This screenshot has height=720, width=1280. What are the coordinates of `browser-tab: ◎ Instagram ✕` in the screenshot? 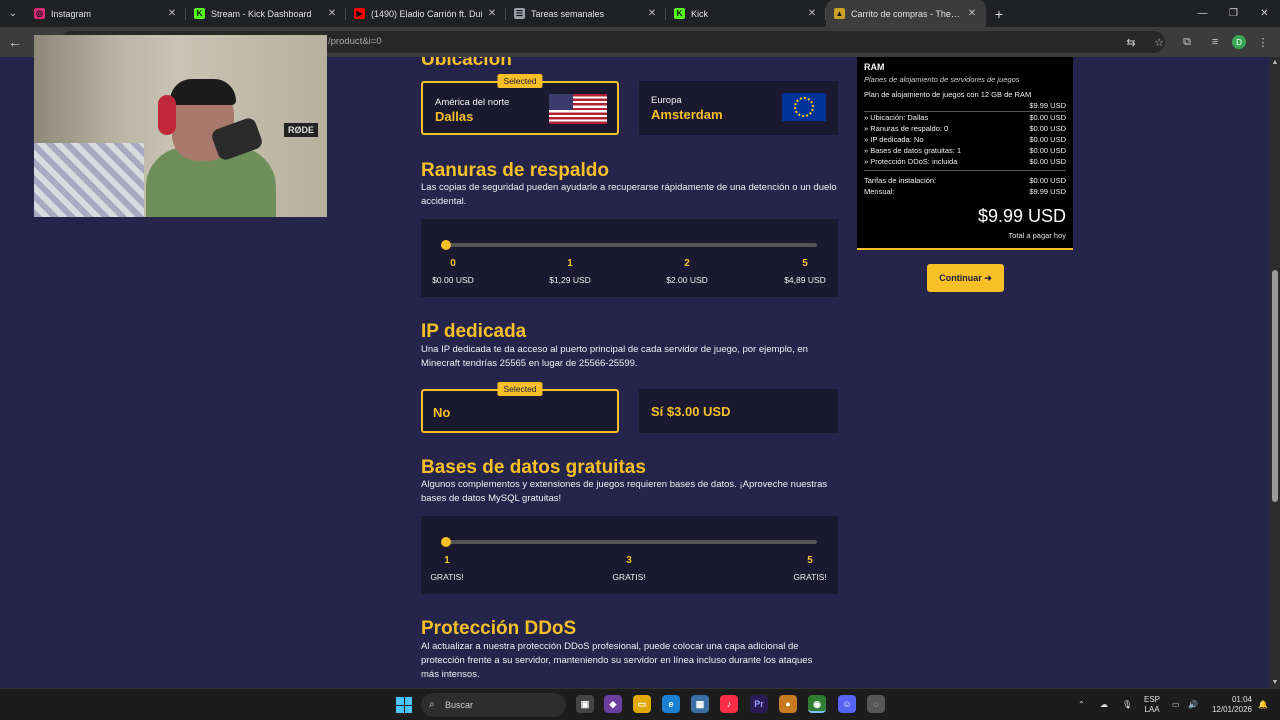 It's located at (106, 13).